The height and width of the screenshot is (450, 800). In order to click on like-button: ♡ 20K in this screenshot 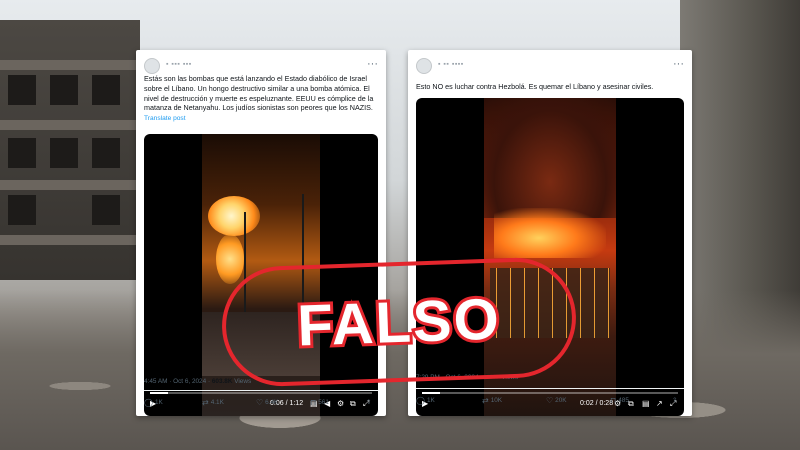, I will do `click(556, 400)`.